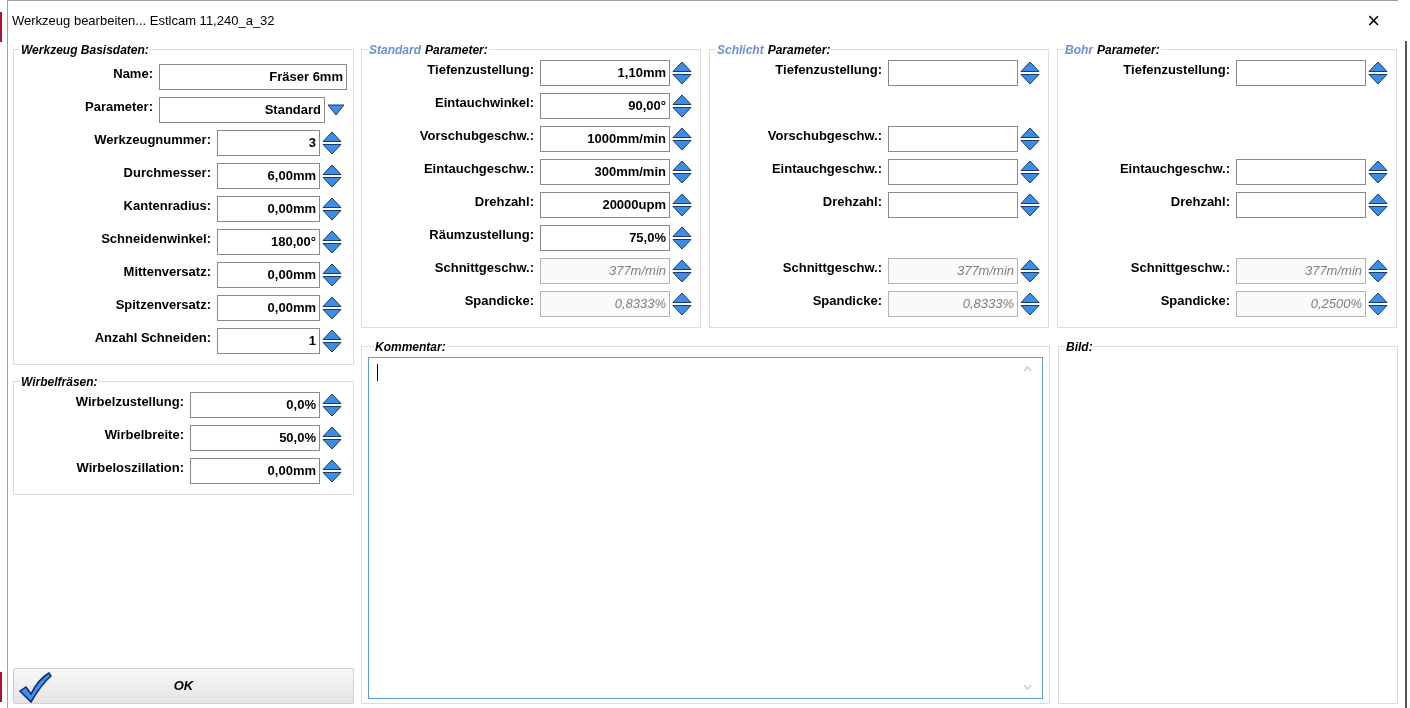 This screenshot has width=1410, height=708. Describe the element at coordinates (377, 372) in the screenshot. I see `text-cursor` at that location.